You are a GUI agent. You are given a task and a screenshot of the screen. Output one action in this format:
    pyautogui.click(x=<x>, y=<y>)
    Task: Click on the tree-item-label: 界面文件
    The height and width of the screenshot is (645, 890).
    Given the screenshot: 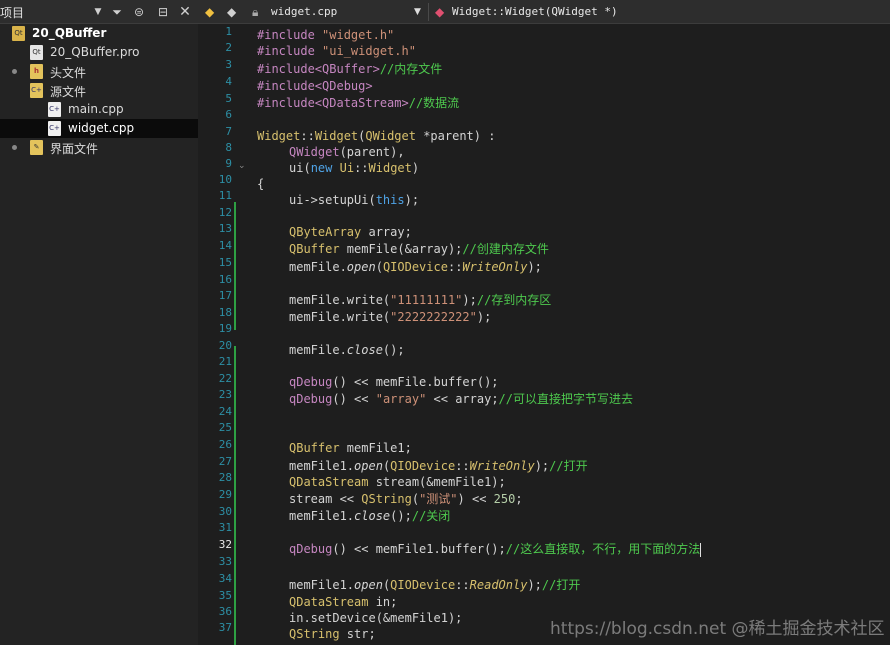 What is the action you would take?
    pyautogui.click(x=74, y=149)
    